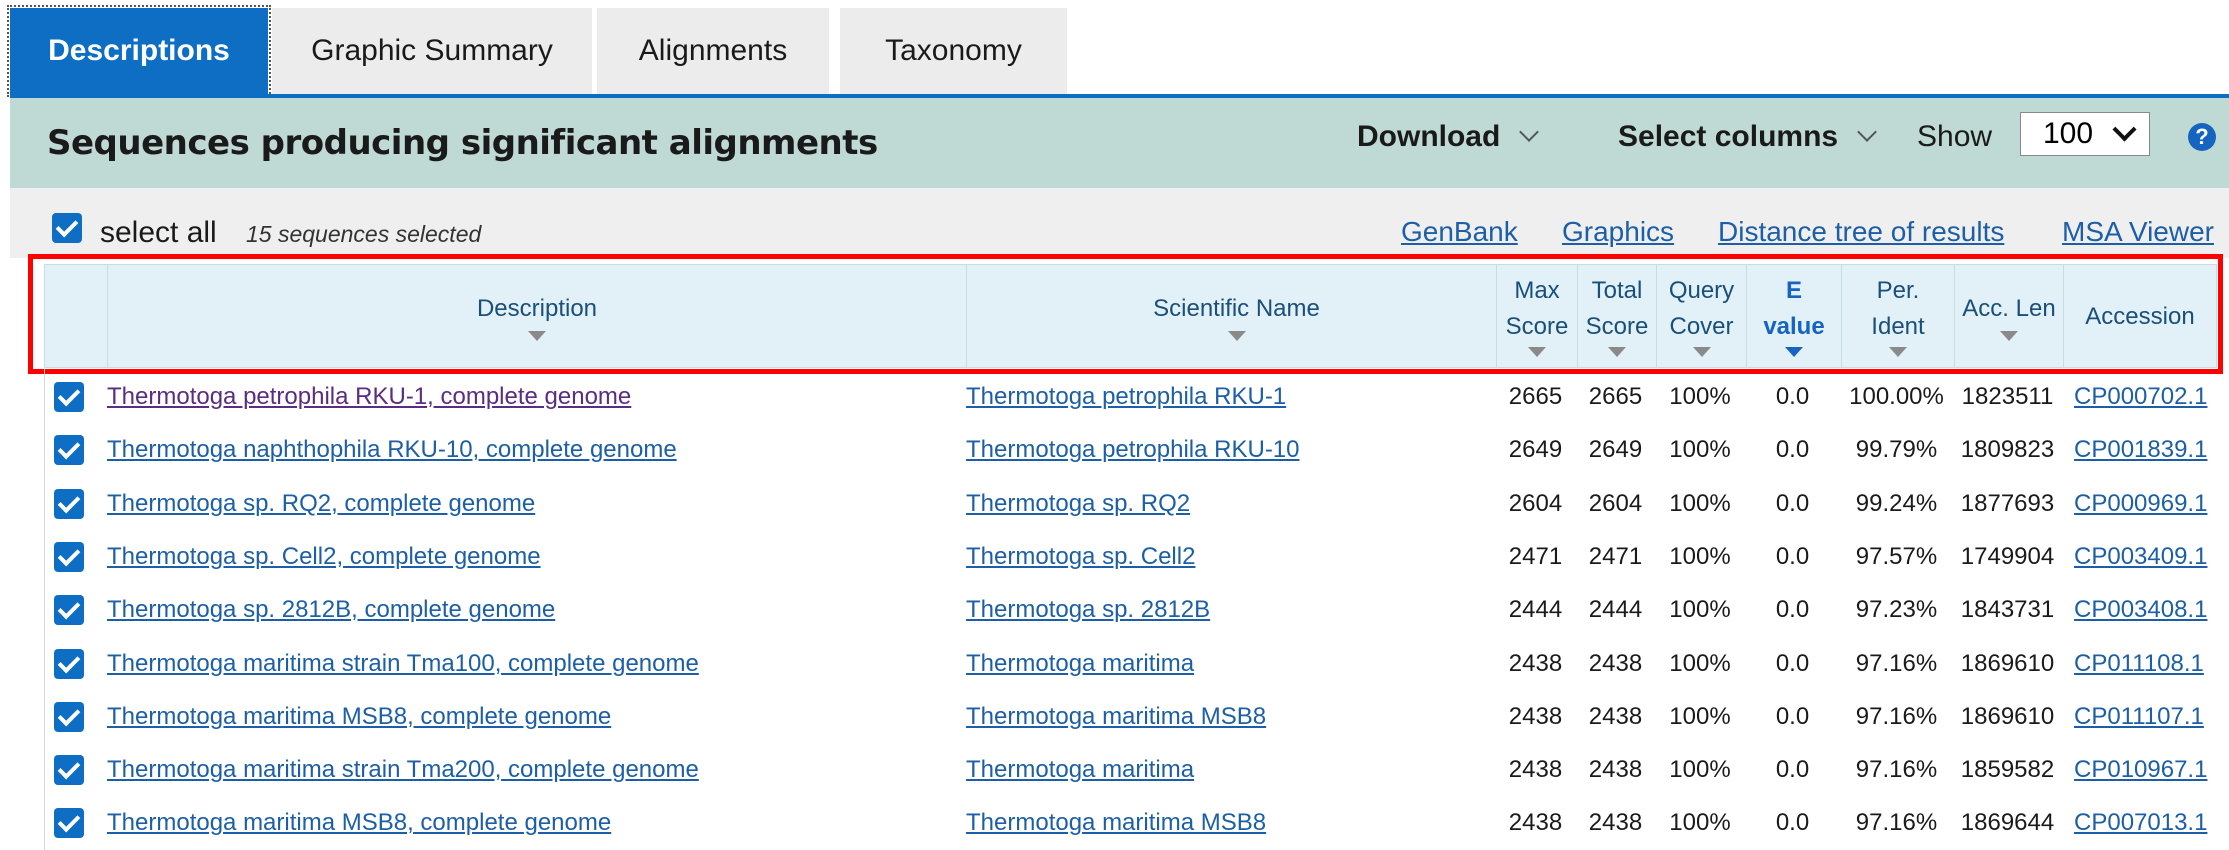 The image size is (2229, 850). Describe the element at coordinates (1429, 136) in the screenshot. I see `download-label: Download` at that location.